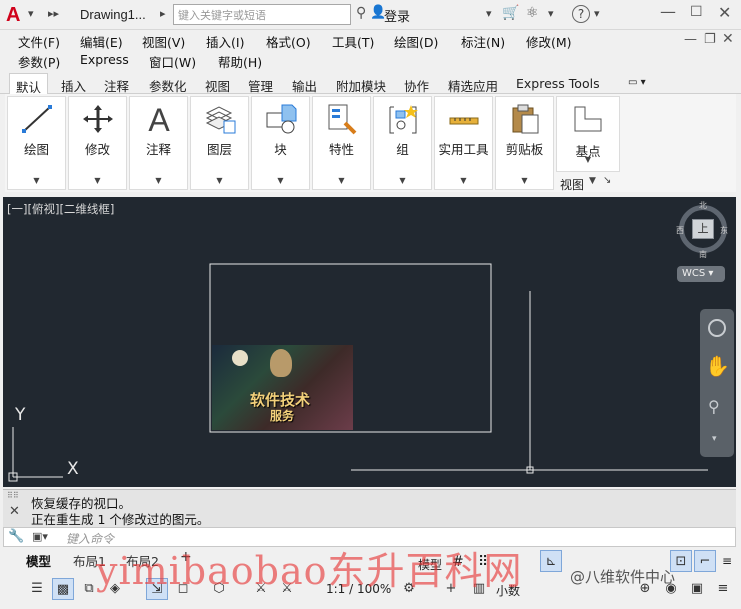 This screenshot has height=609, width=741. I want to click on network-dropdown-icon: ▾, so click(551, 13).